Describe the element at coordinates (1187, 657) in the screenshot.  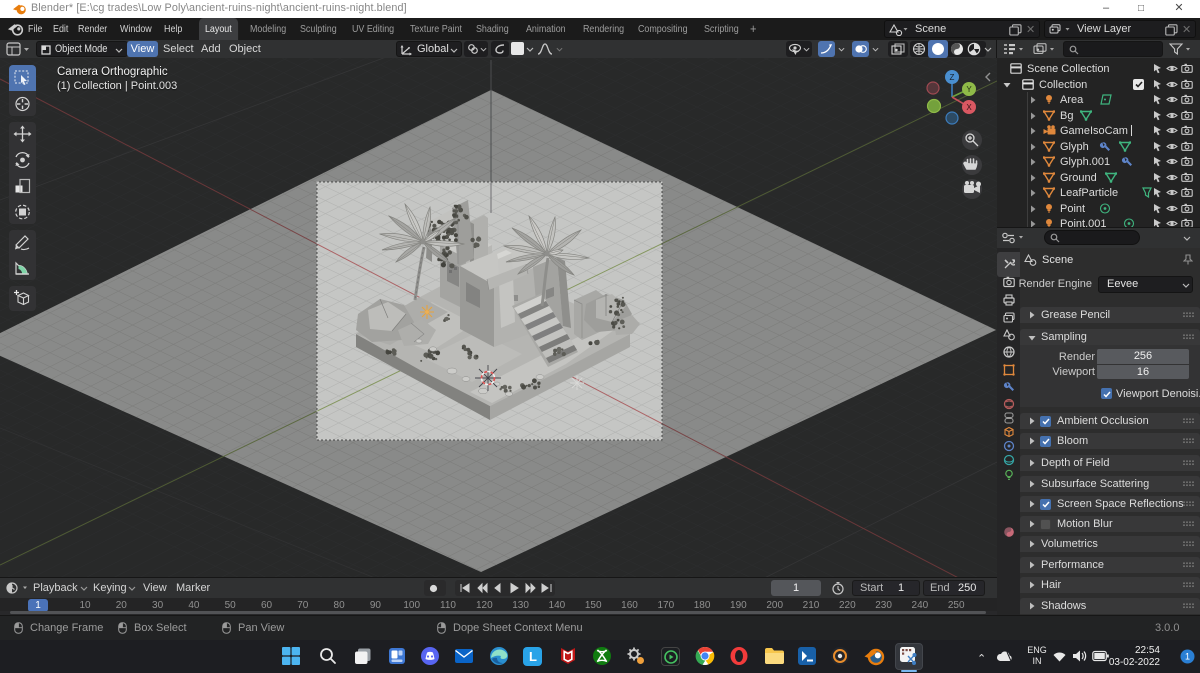
I see `svg-text: 1` at that location.